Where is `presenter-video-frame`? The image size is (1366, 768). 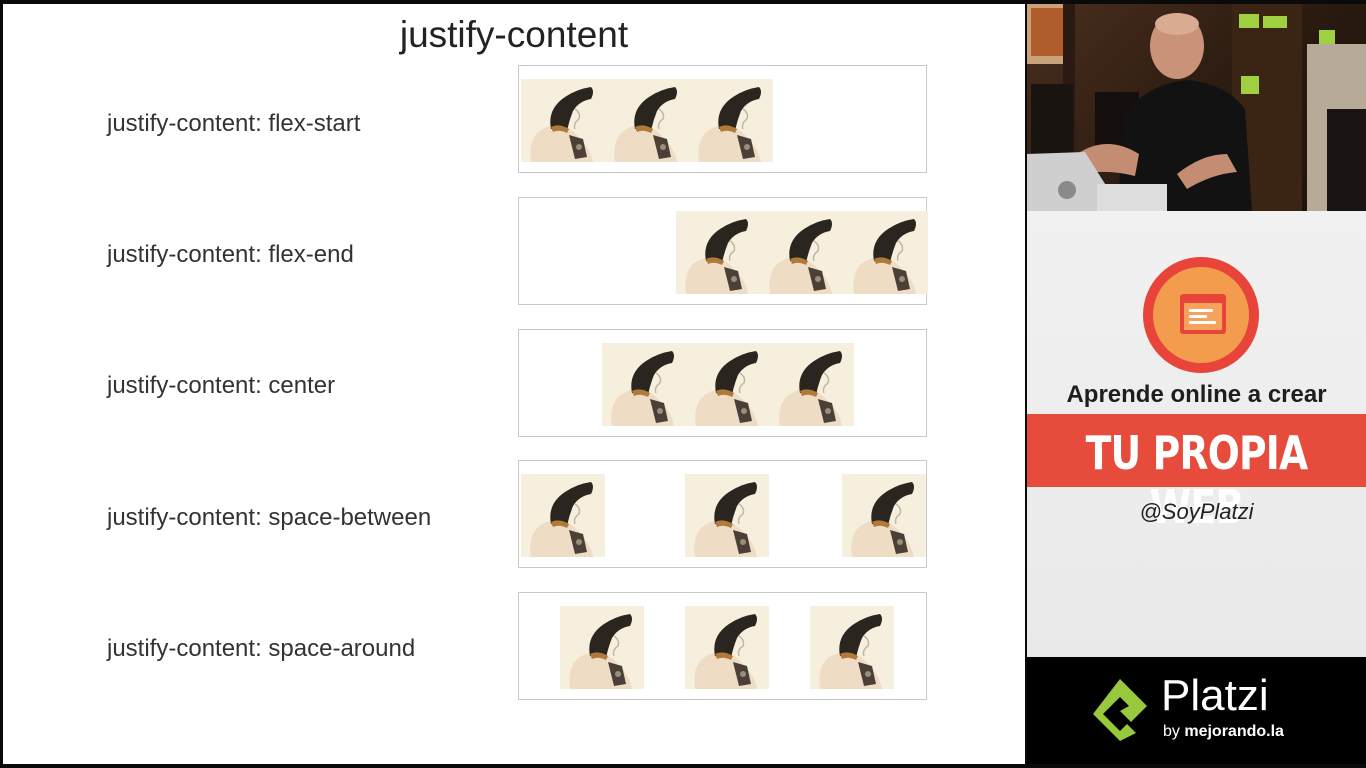 presenter-video-frame is located at coordinates (1196, 107).